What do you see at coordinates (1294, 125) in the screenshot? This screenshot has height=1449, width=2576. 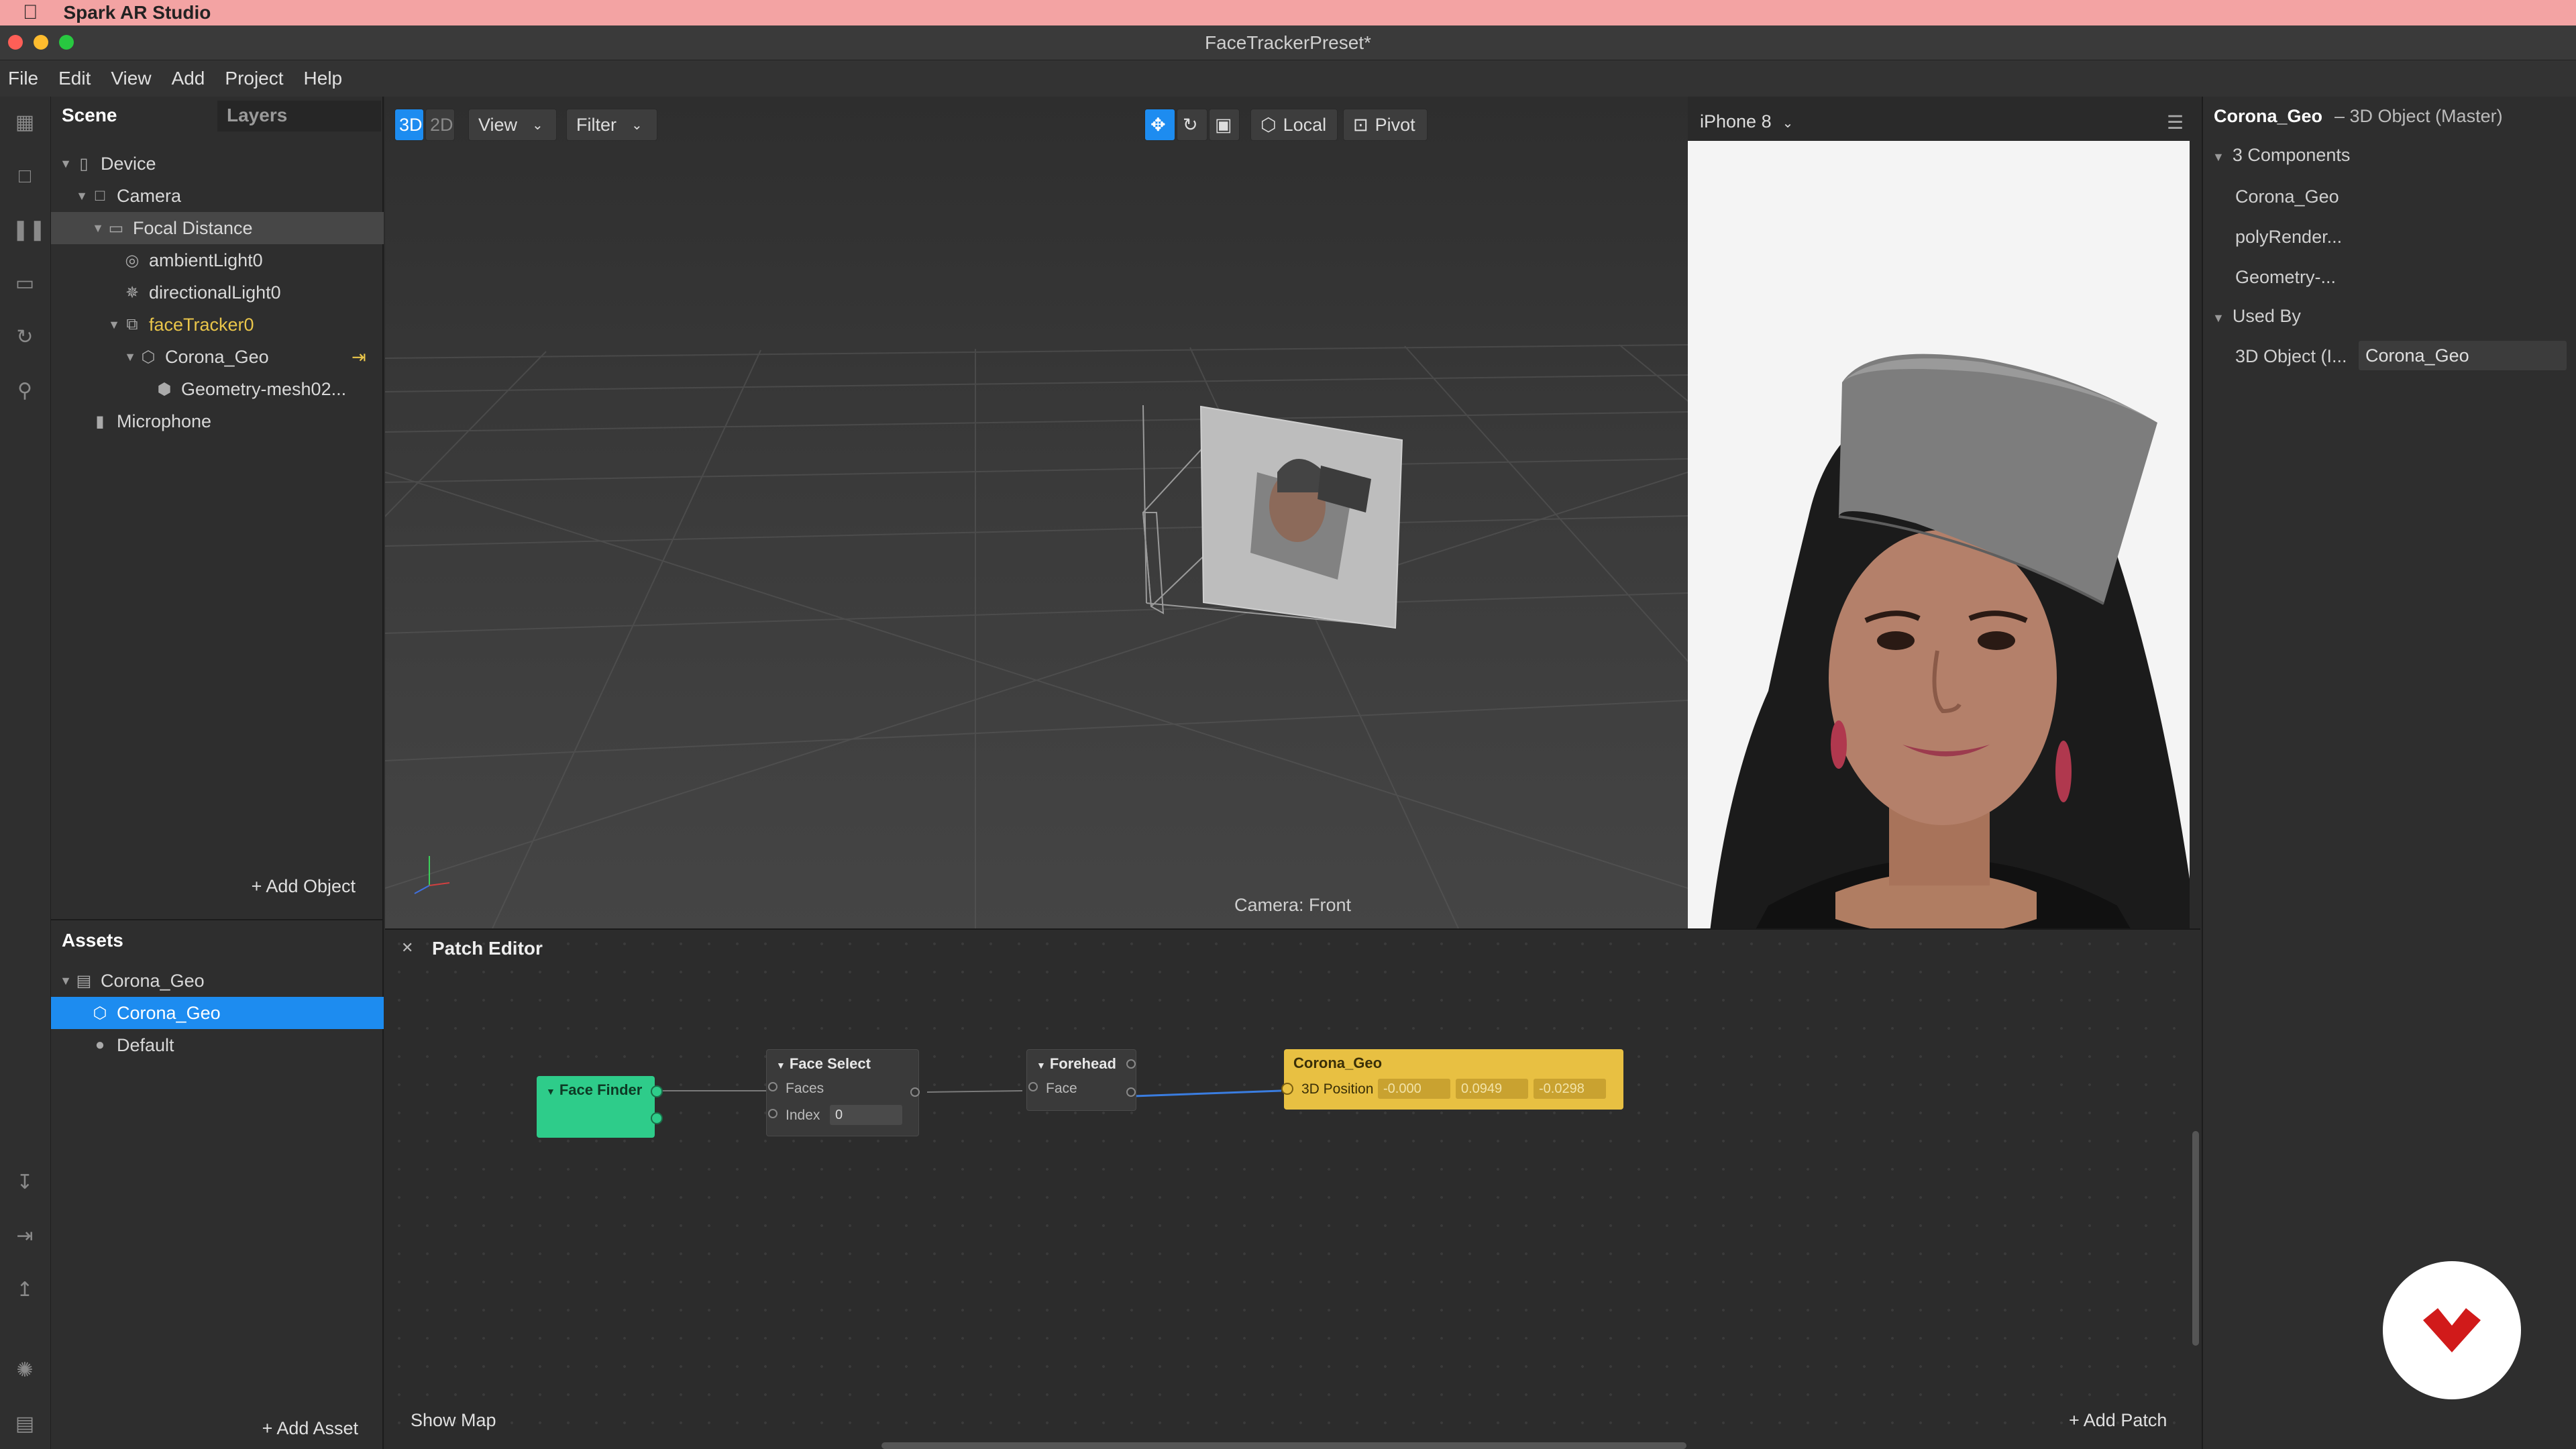 I see `local-toggle: ⬡ Local` at bounding box center [1294, 125].